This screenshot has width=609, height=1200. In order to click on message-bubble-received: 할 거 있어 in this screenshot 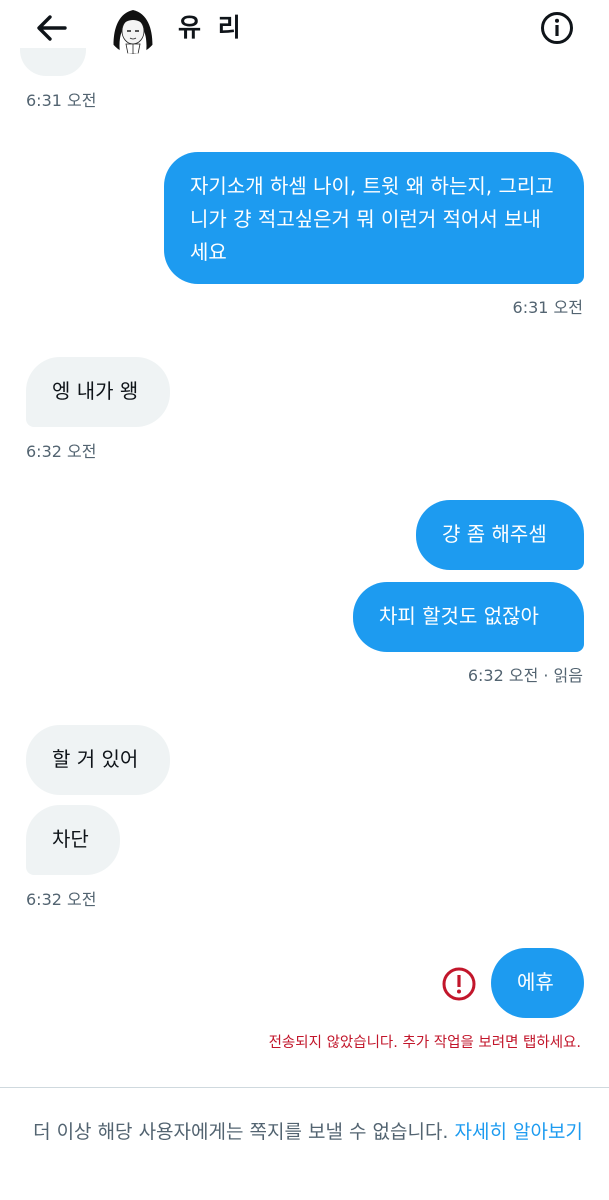, I will do `click(98, 760)`.